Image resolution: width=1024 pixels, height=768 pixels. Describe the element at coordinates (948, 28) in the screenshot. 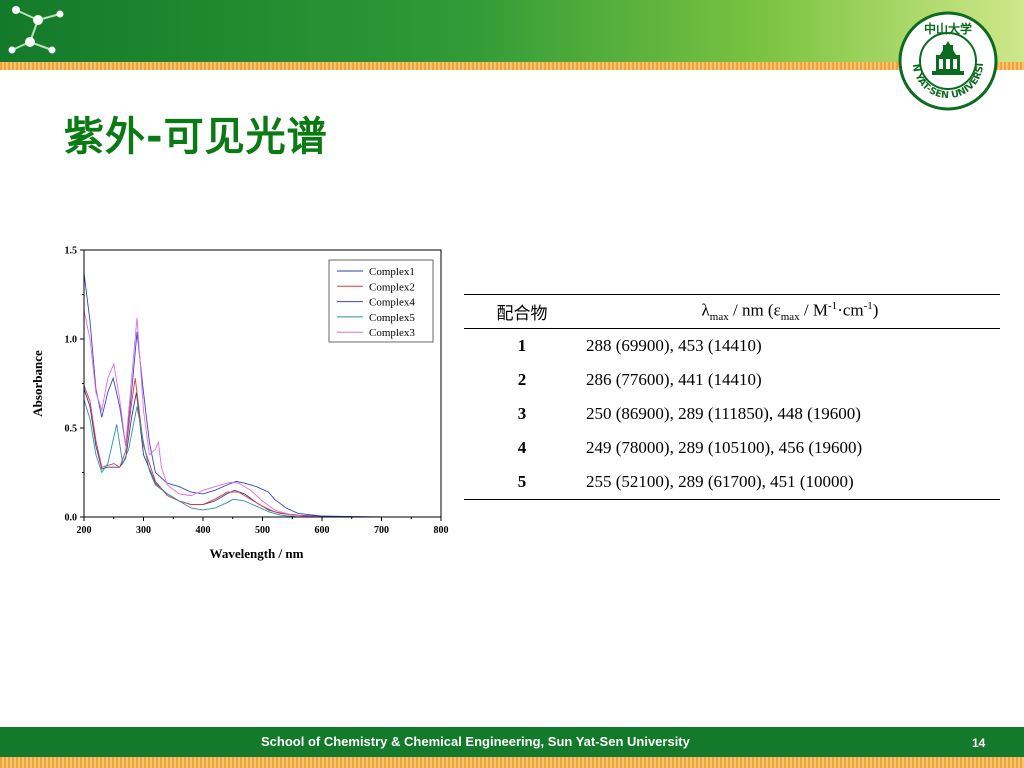

I see `svg-text: 中山大学` at that location.